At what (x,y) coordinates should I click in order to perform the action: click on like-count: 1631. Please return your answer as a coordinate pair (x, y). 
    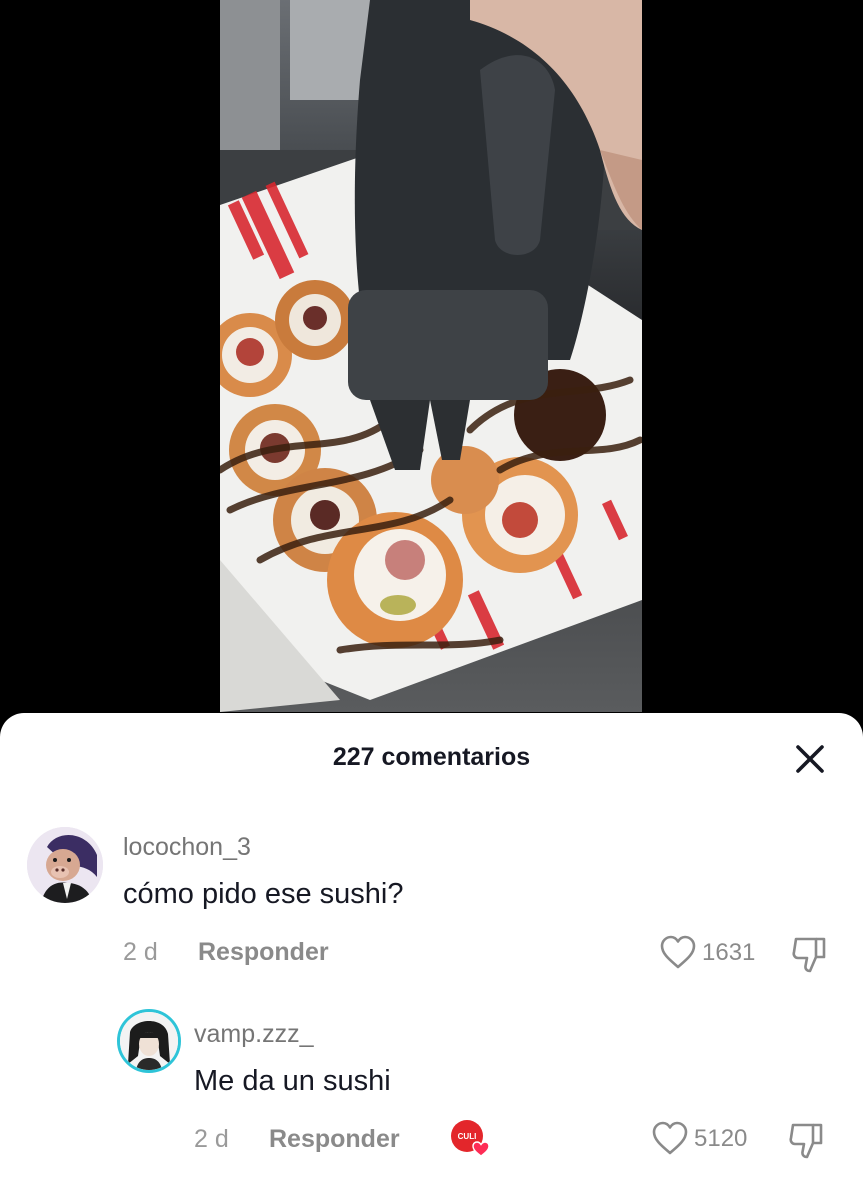
    Looking at the image, I should click on (729, 952).